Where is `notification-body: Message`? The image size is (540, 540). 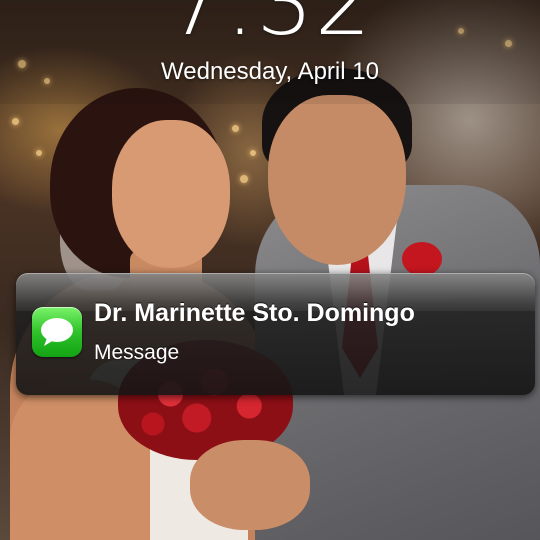 notification-body: Message is located at coordinates (137, 352).